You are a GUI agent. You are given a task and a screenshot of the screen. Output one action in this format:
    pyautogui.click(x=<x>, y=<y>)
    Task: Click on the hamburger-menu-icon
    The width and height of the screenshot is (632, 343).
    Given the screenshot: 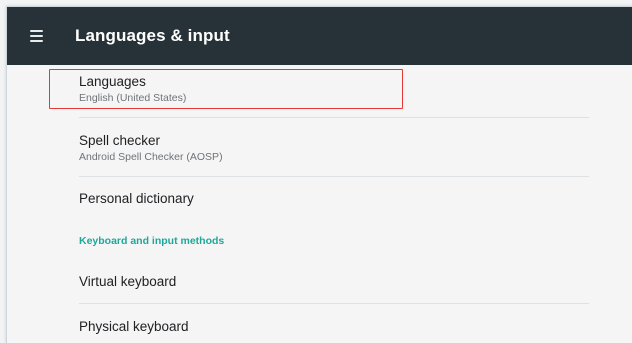 What is the action you would take?
    pyautogui.click(x=41, y=36)
    